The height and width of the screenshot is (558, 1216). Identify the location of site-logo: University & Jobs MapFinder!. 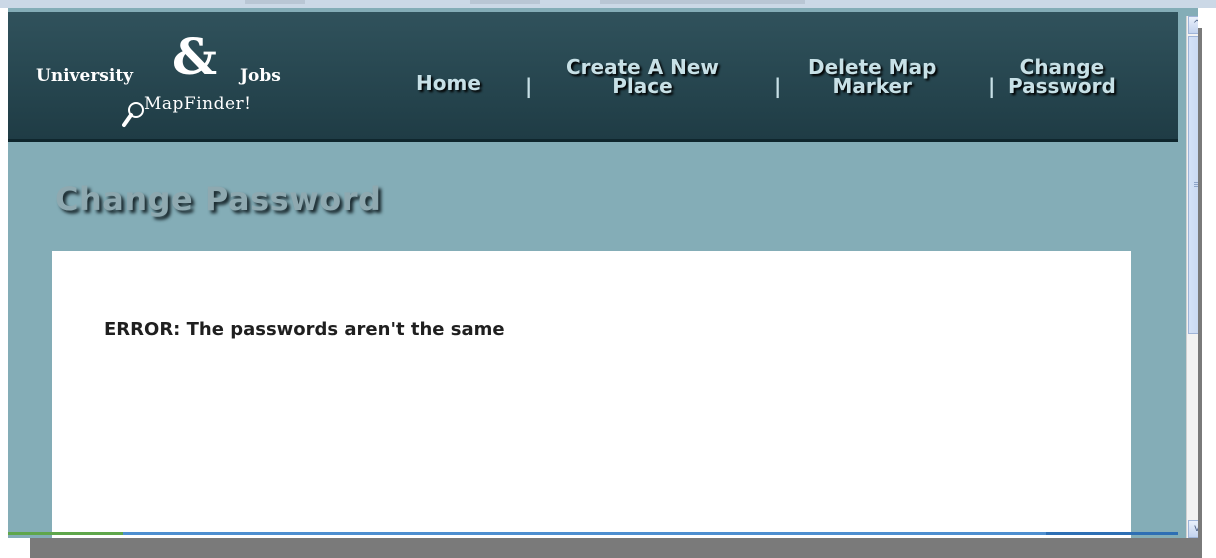
(161, 82).